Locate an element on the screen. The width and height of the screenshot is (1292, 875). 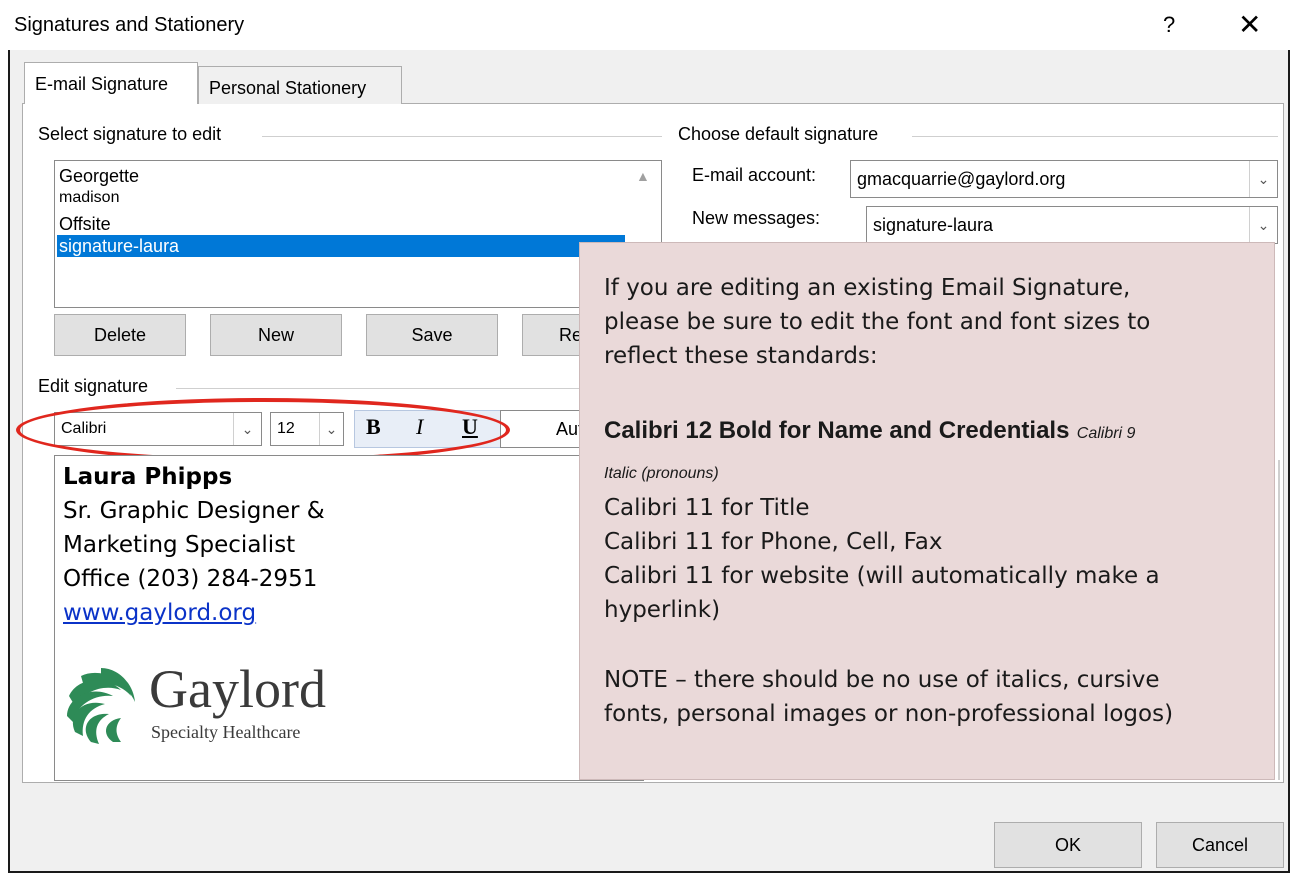
email-account-select: gmacquarrie@gaylord.org ⌄ is located at coordinates (1064, 179).